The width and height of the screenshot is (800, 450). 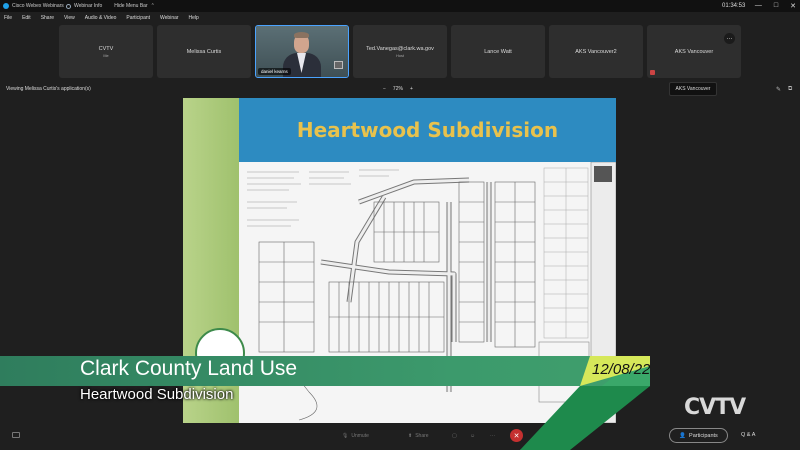 I want to click on participants-button: 👤 Participants, so click(x=698, y=435).